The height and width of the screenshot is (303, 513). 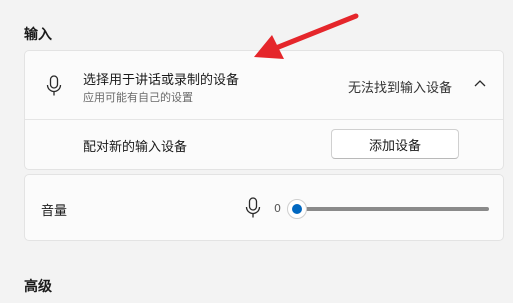 I want to click on annotation-arrow-icon, so click(x=306, y=36).